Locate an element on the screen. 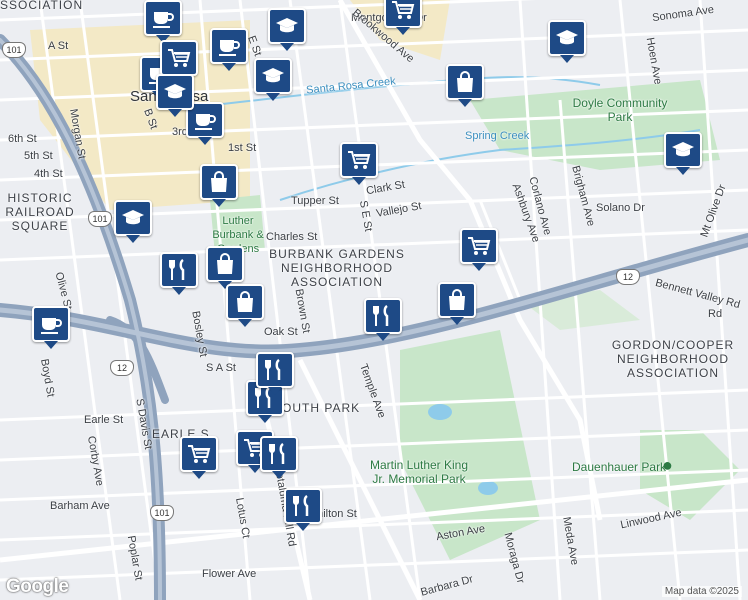  park-label: Dauenhauer Park is located at coordinates (619, 467).